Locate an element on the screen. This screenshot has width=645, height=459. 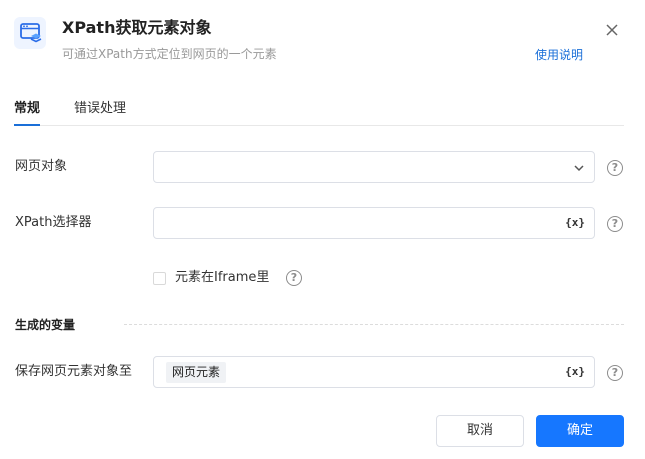
webpage-element-icon is located at coordinates (30, 33).